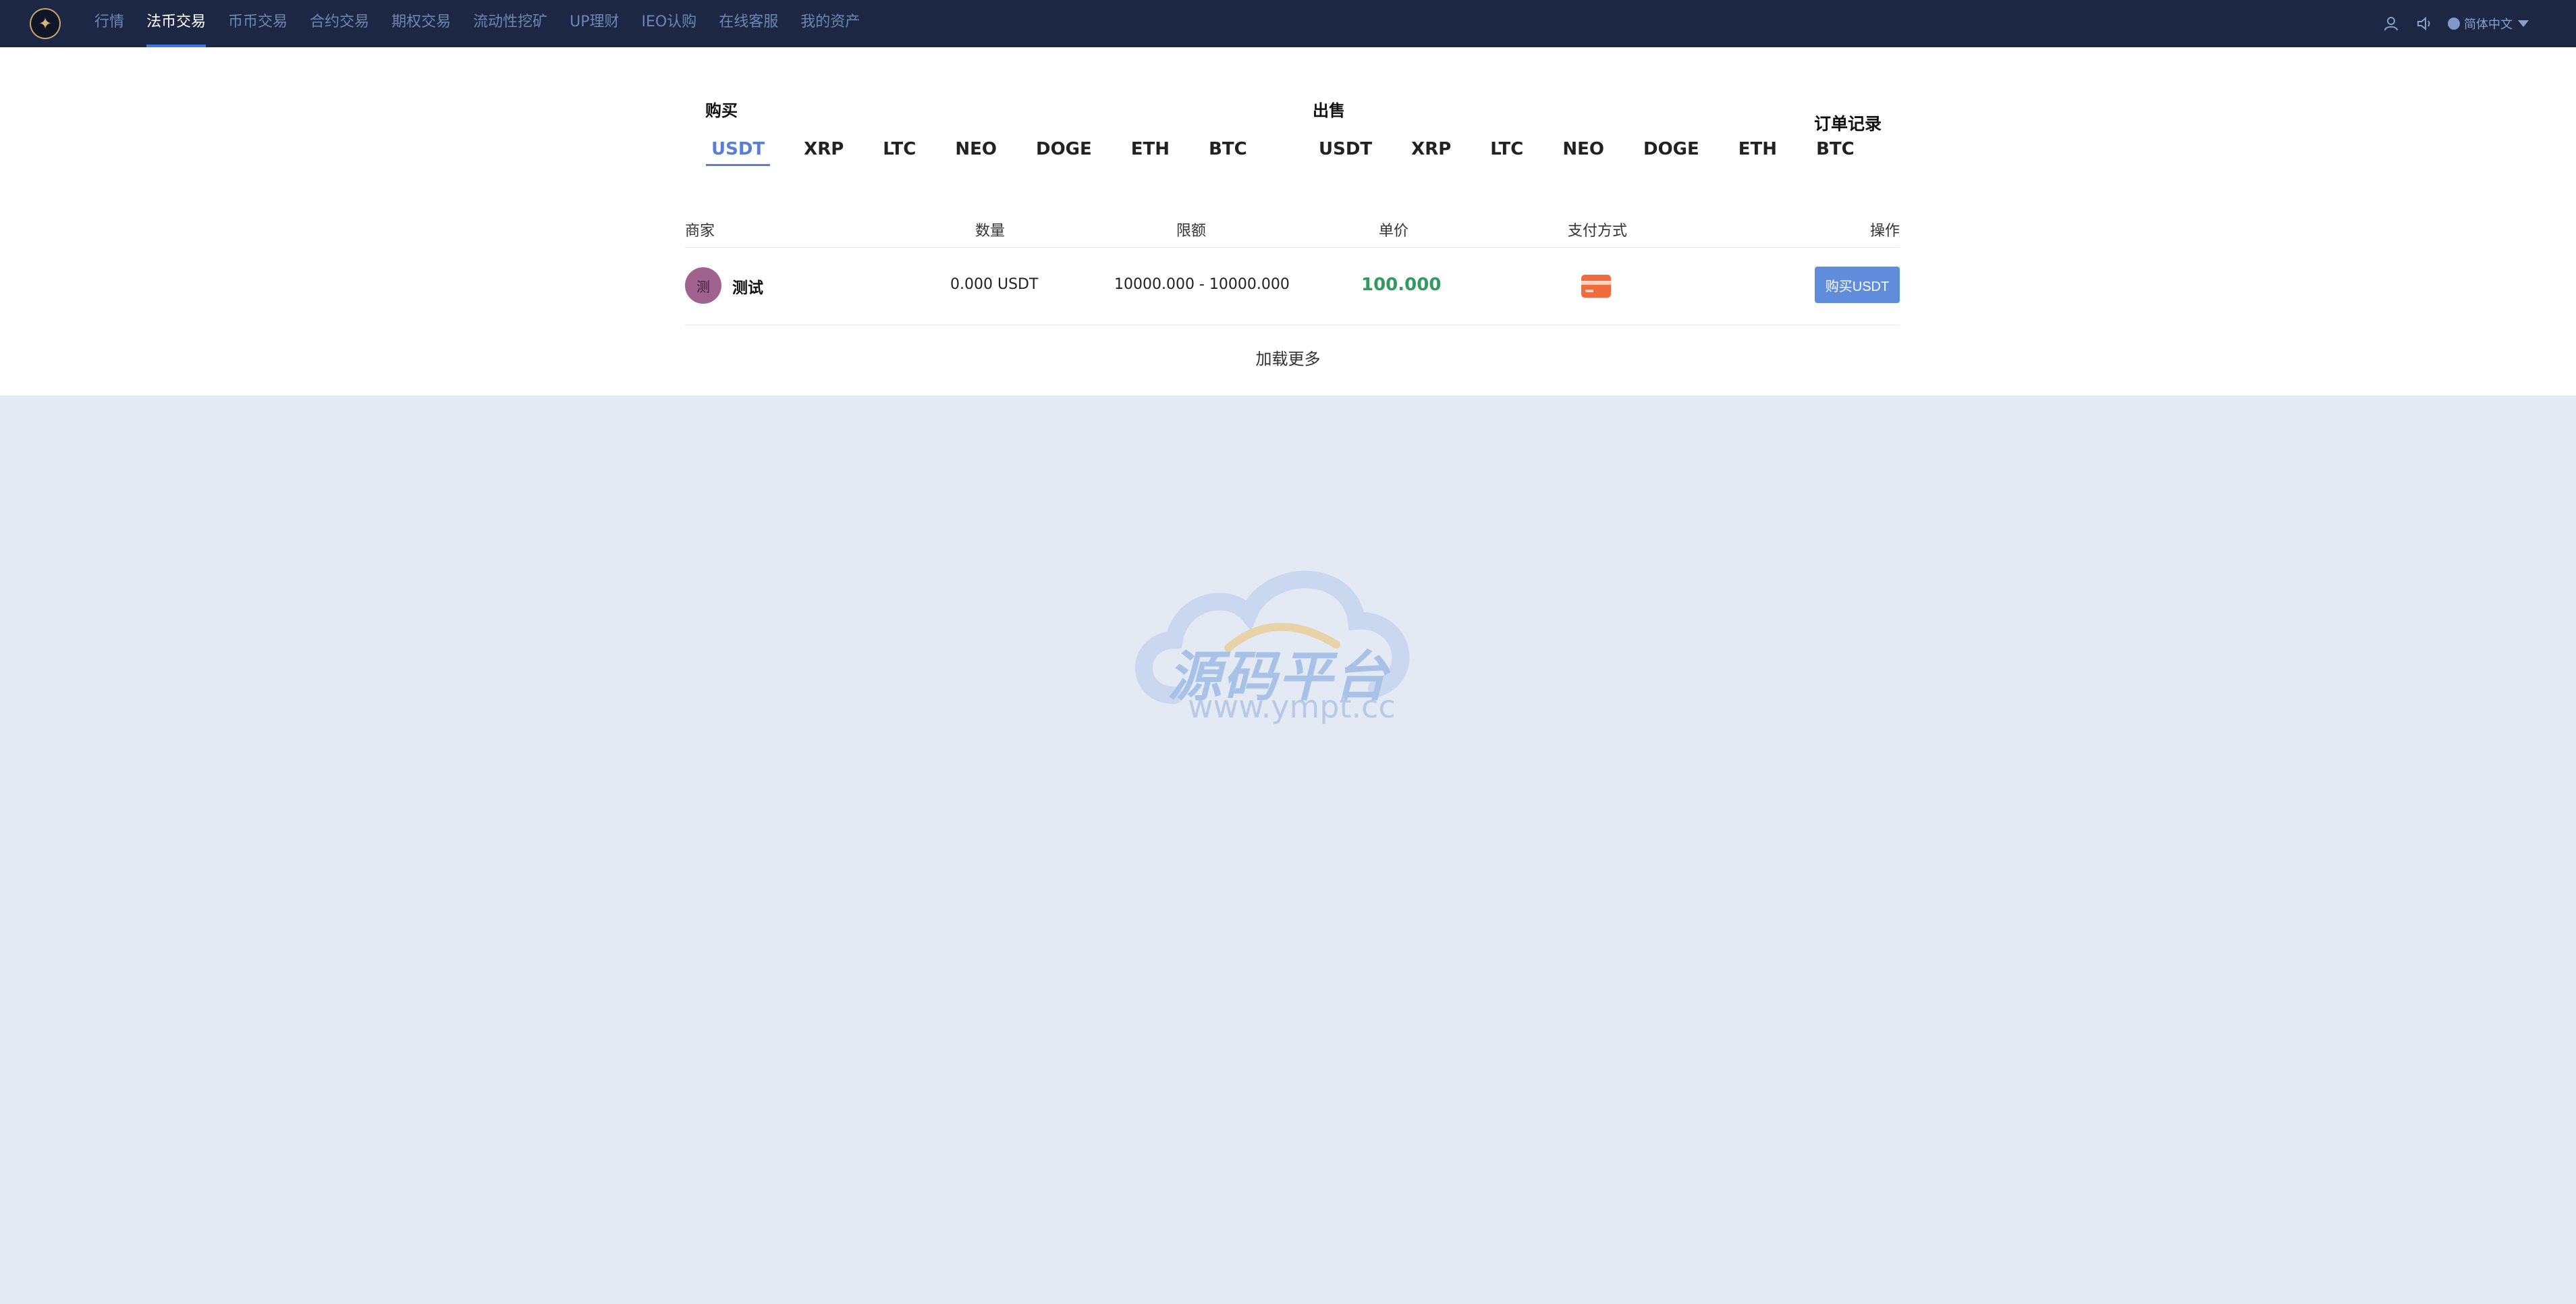 This screenshot has height=1304, width=2576. What do you see at coordinates (1857, 285) in the screenshot?
I see `buy-usdt-button: 购买USDT` at bounding box center [1857, 285].